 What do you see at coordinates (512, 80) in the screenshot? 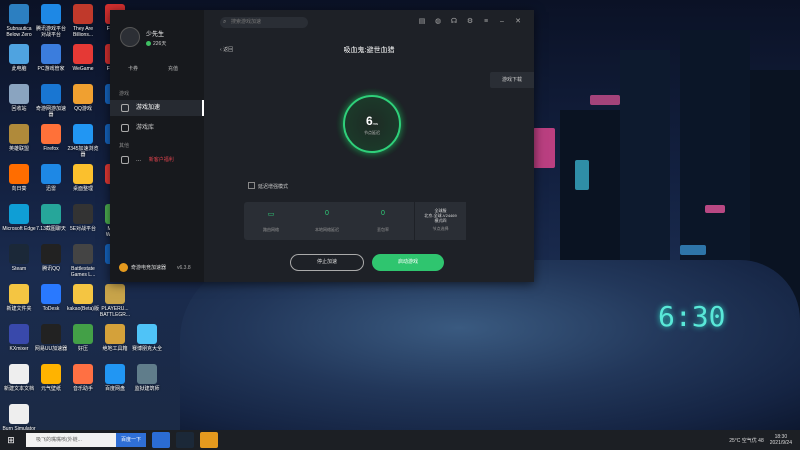
I see `game-download-button: 游戏下载` at bounding box center [512, 80].